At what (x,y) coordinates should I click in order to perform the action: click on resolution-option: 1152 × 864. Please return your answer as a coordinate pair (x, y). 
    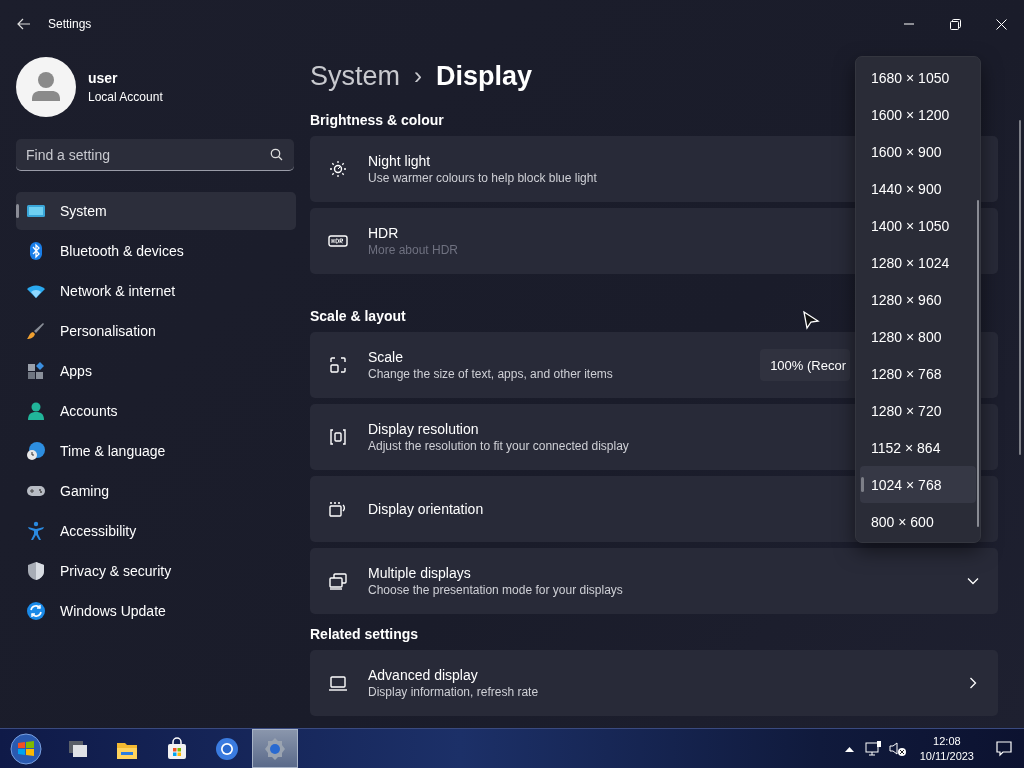
    Looking at the image, I should click on (918, 447).